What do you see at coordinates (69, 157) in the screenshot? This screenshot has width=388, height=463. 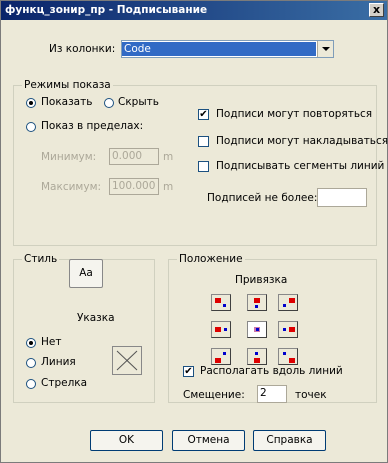 I see `min-label: Минимум:` at bounding box center [69, 157].